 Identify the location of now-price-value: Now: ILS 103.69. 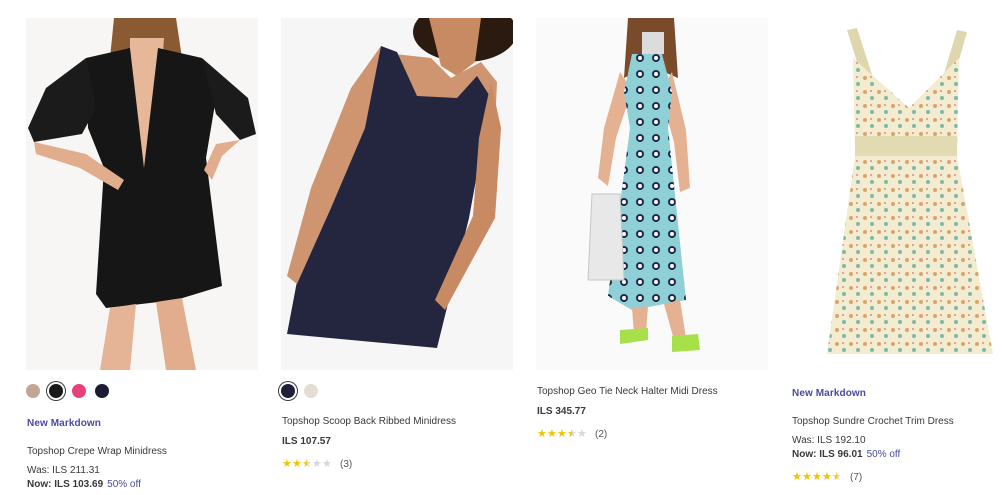
(65, 484).